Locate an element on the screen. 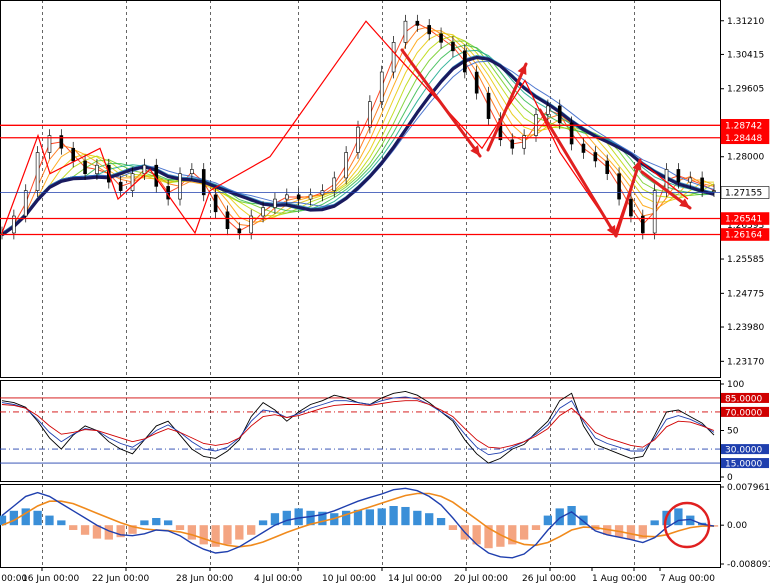  price-level-label: 1.26541 is located at coordinates (743, 220).